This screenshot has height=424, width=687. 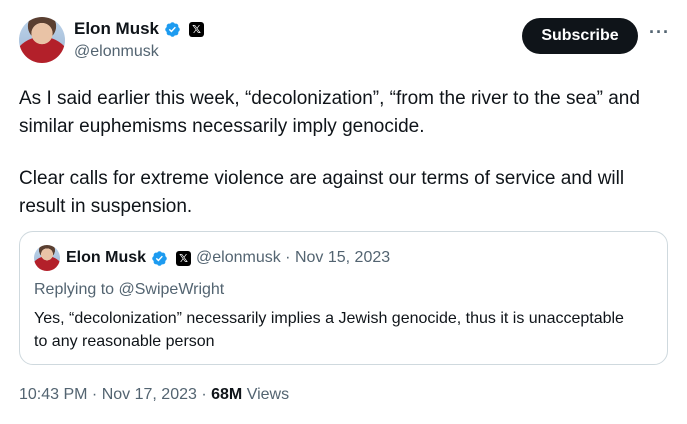 I want to click on tweet-timestamp: 10:43 PM · Nov 17, 2023 ·, so click(x=113, y=394).